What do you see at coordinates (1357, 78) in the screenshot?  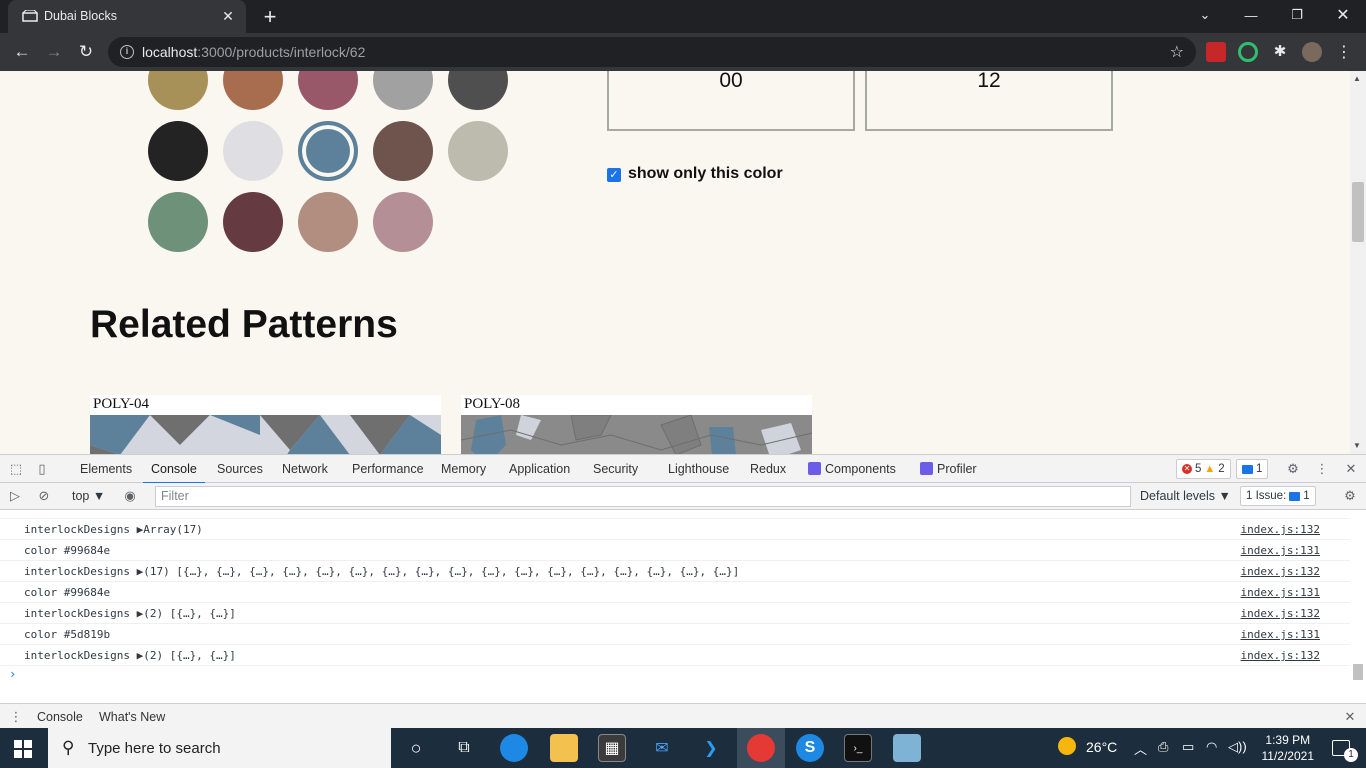 I see `scroll-up-arrow: ▲` at bounding box center [1357, 78].